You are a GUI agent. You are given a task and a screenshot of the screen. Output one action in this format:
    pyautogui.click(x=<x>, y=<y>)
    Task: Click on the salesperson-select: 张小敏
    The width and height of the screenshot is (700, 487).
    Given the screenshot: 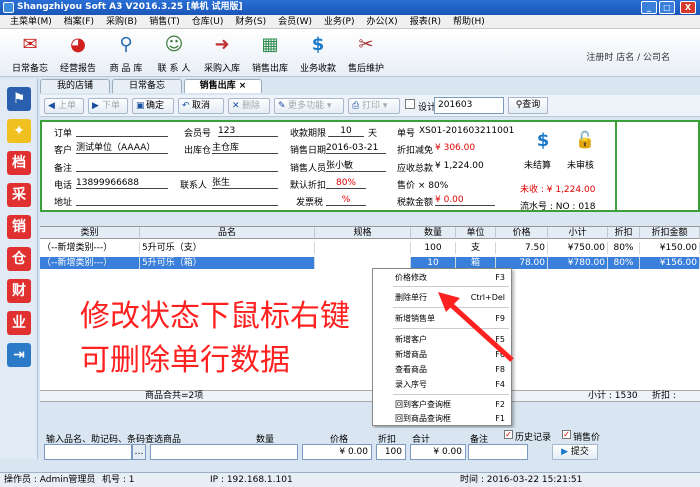 What is the action you would take?
    pyautogui.click(x=356, y=166)
    